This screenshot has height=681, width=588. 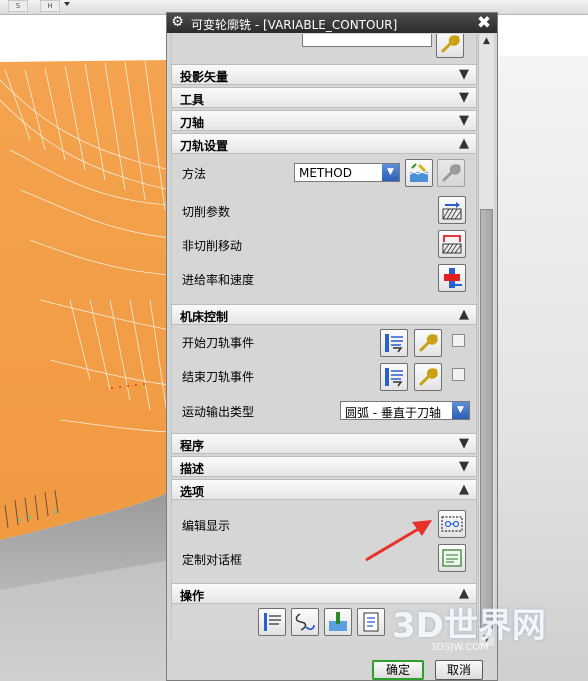 What do you see at coordinates (218, 280) in the screenshot?
I see `feeds-speeds-label: 进给率和速度` at bounding box center [218, 280].